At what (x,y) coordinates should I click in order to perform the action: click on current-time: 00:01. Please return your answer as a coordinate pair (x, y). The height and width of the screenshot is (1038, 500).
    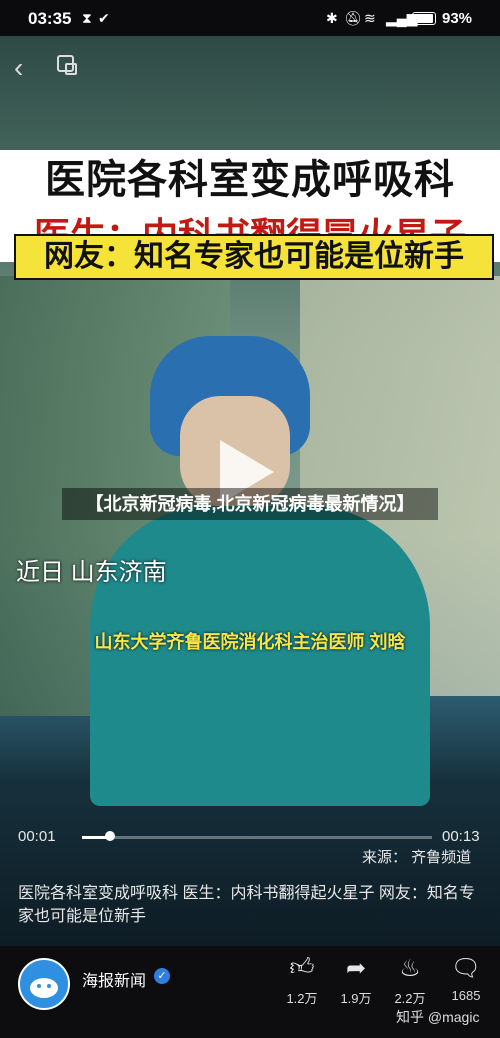
    Looking at the image, I should click on (37, 836).